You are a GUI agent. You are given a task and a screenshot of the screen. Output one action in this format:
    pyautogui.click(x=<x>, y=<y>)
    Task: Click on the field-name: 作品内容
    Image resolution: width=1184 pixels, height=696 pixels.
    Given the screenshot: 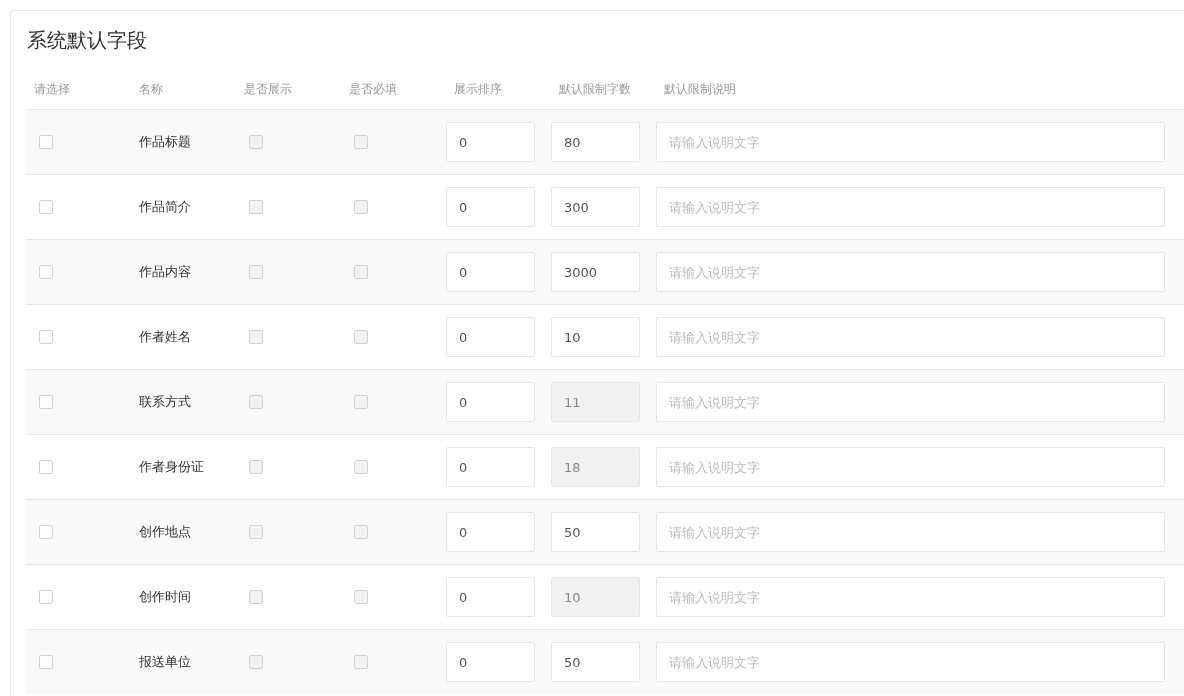 What is the action you would take?
    pyautogui.click(x=164, y=272)
    